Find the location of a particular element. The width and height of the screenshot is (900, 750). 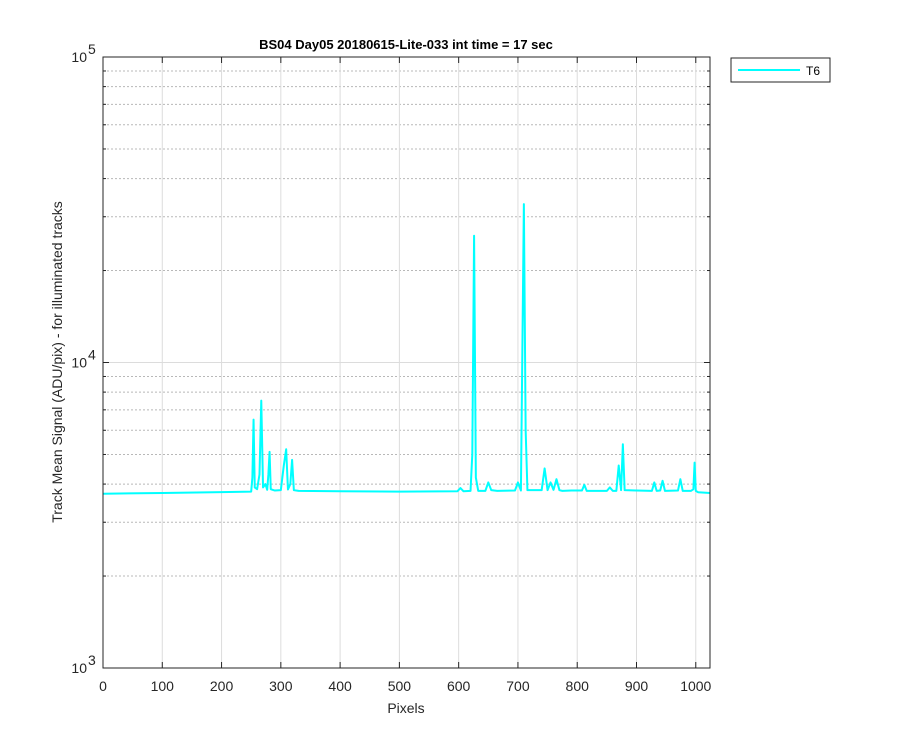

x-tick-label: 600 is located at coordinates (459, 686).